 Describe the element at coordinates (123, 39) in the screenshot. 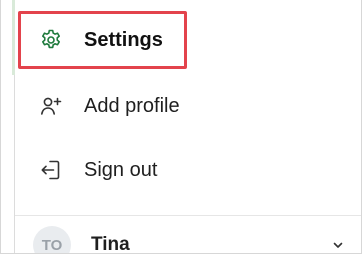

I see `menu-item-label: Settings` at that location.